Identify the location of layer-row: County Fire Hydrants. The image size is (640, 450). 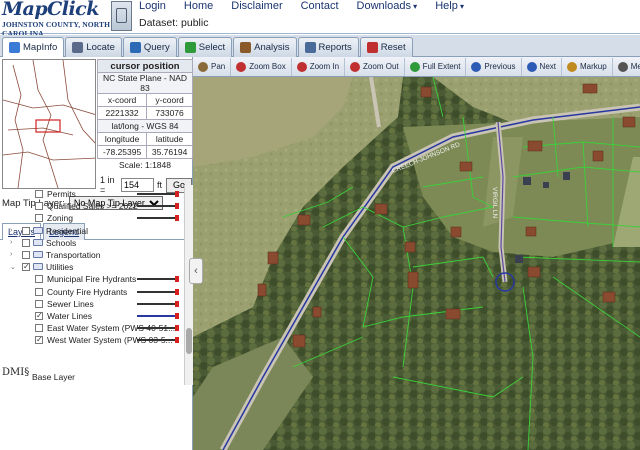
(92, 293).